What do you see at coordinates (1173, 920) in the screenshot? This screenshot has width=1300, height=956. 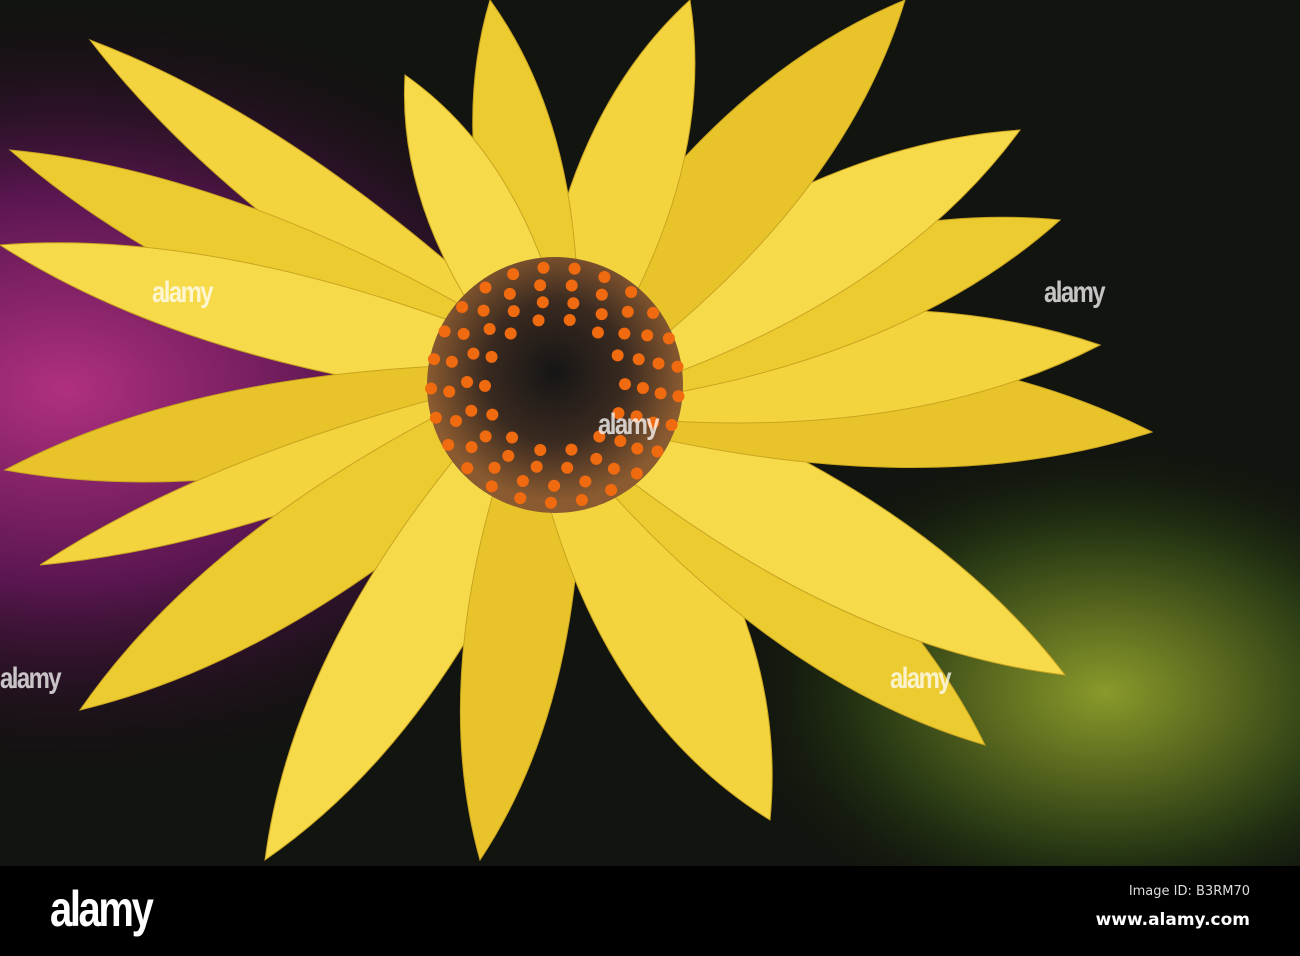 I see `website-link: www.alamy.com` at bounding box center [1173, 920].